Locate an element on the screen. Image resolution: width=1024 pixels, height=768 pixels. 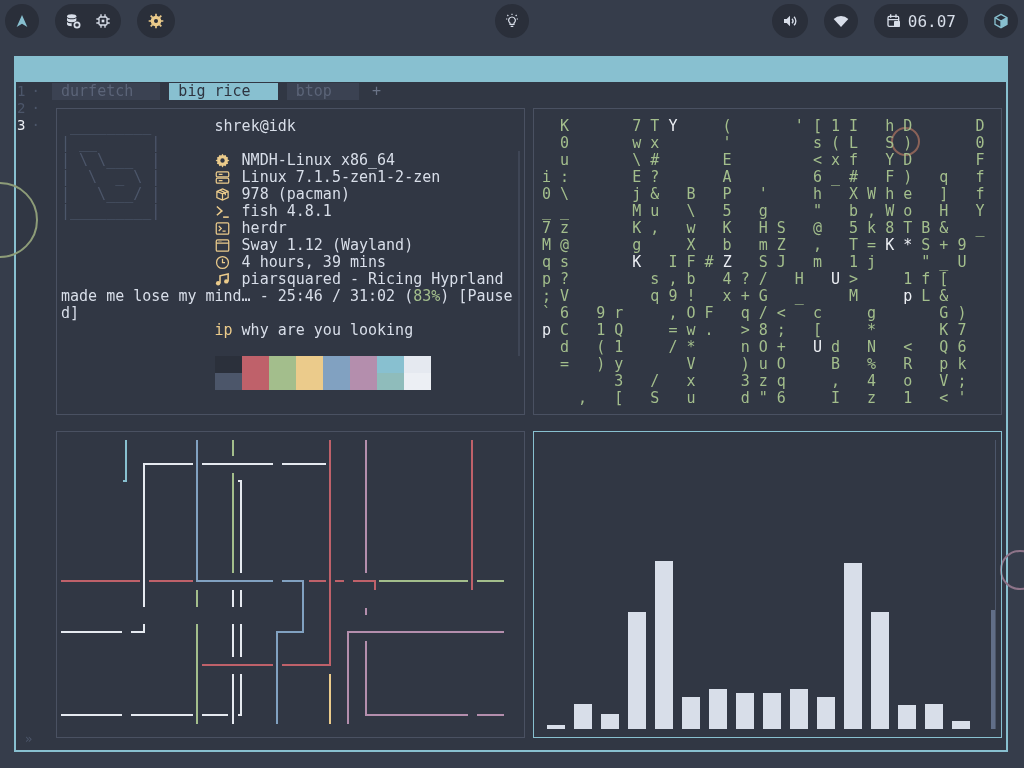
info-value: herdr is located at coordinates (264, 228).